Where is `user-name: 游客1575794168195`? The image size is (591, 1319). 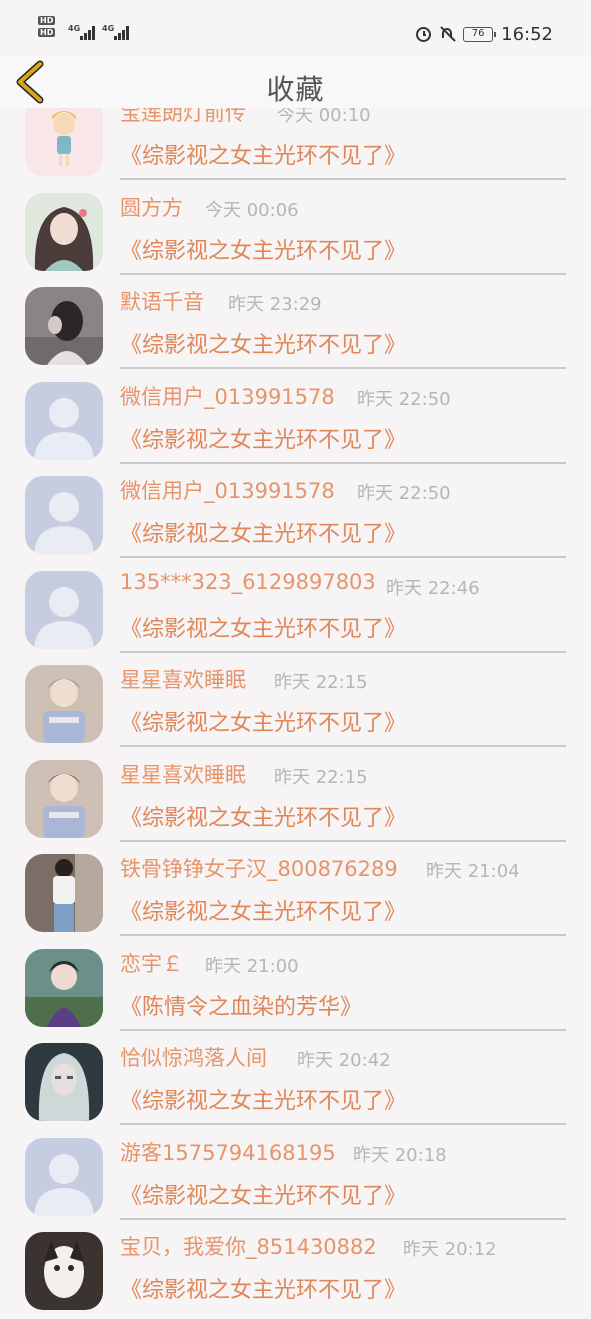
user-name: 游客1575794168195 is located at coordinates (228, 1153).